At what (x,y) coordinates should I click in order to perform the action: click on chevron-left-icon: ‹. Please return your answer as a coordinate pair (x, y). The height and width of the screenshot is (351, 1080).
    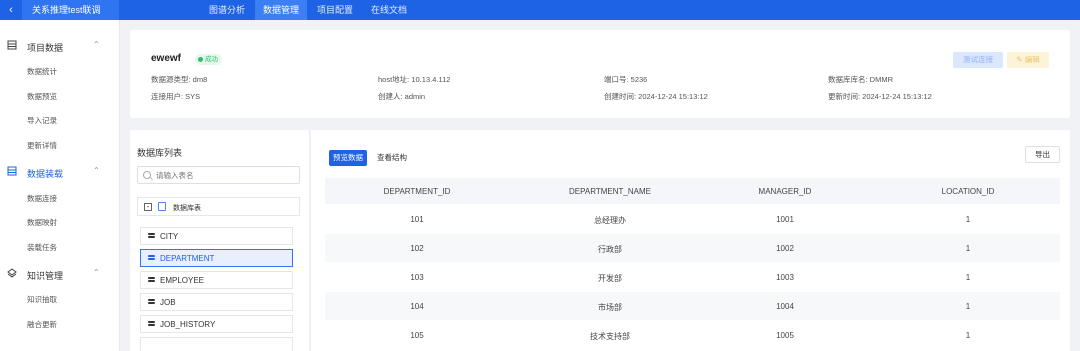
    Looking at the image, I should click on (11, 10).